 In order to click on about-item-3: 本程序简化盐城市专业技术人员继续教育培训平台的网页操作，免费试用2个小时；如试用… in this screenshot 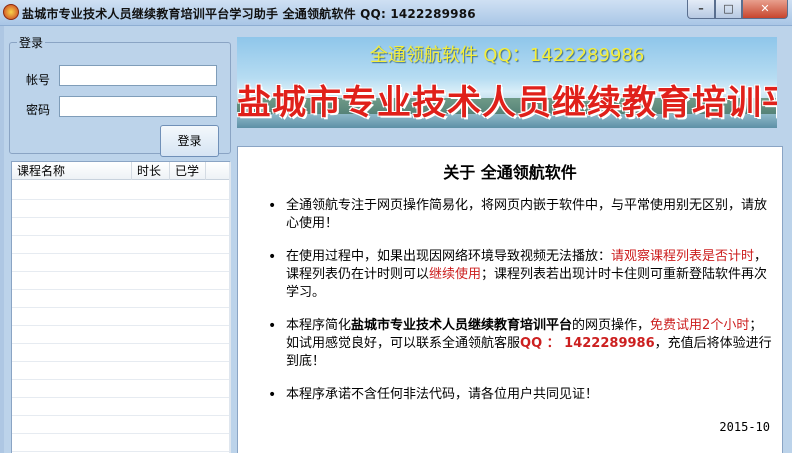, I will do `click(521, 344)`.